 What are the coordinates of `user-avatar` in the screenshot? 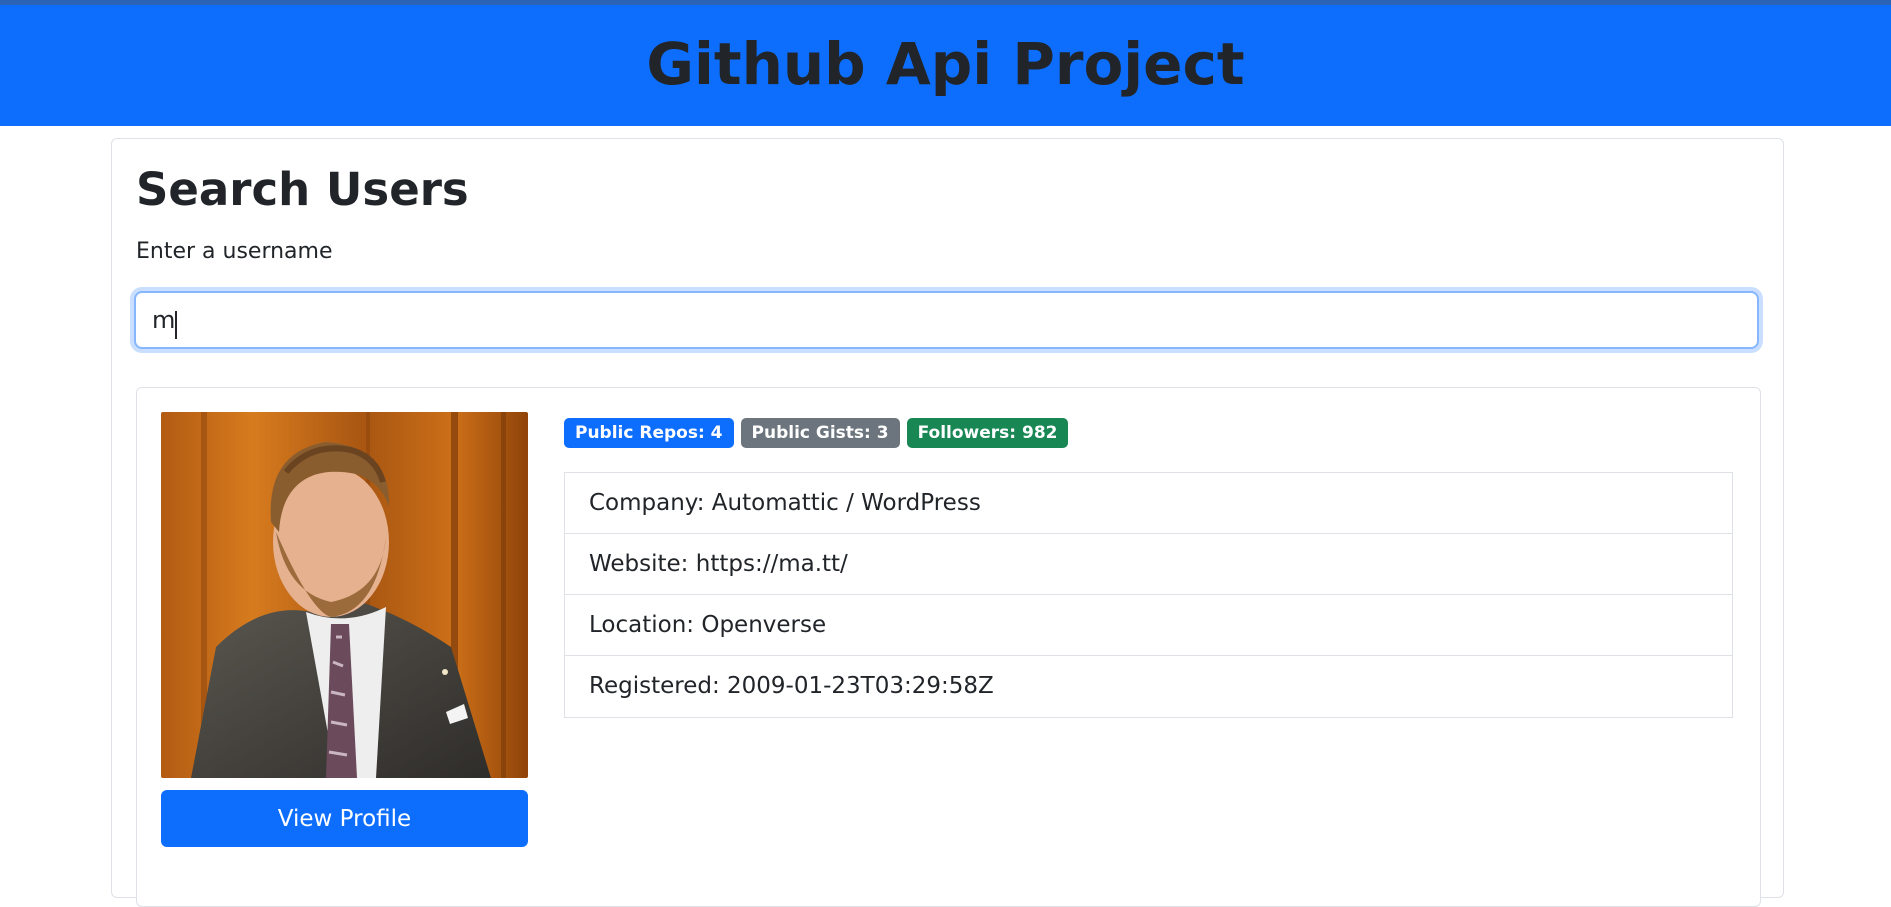 It's located at (344, 595).